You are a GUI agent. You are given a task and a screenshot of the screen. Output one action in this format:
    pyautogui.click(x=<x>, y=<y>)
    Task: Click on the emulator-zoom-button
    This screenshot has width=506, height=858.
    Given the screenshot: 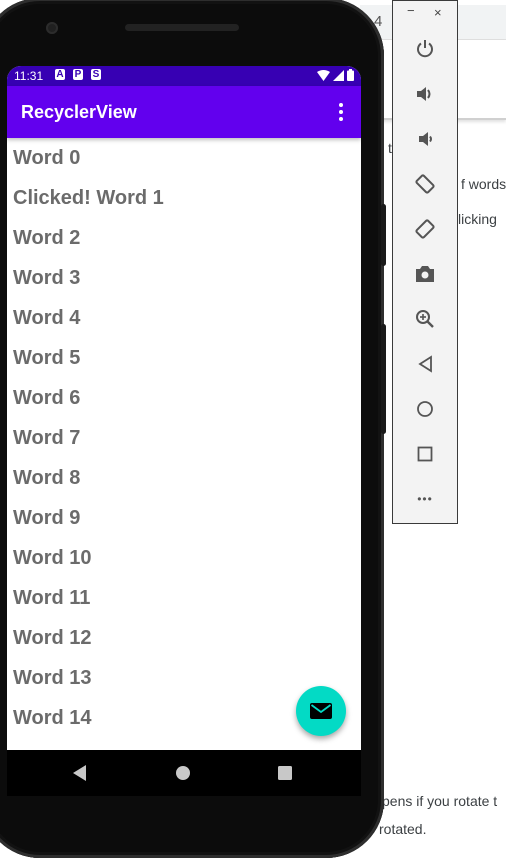 What is the action you would take?
    pyautogui.click(x=425, y=319)
    